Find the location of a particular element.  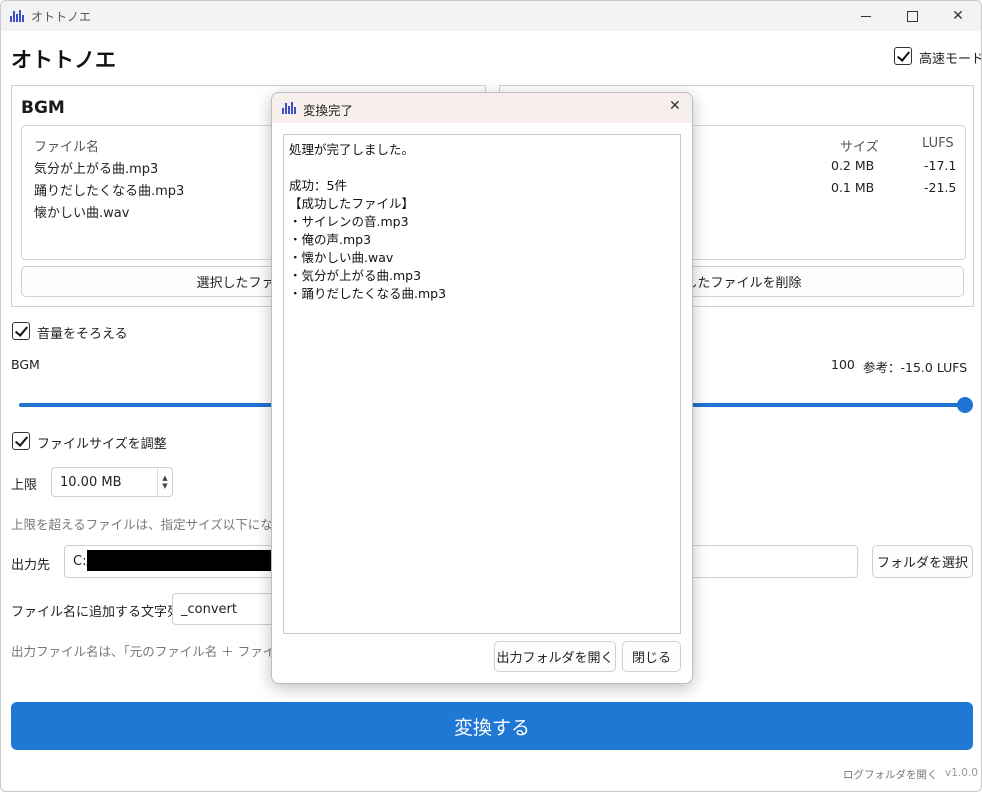

dialog-close-button: 閉じる is located at coordinates (651, 656).